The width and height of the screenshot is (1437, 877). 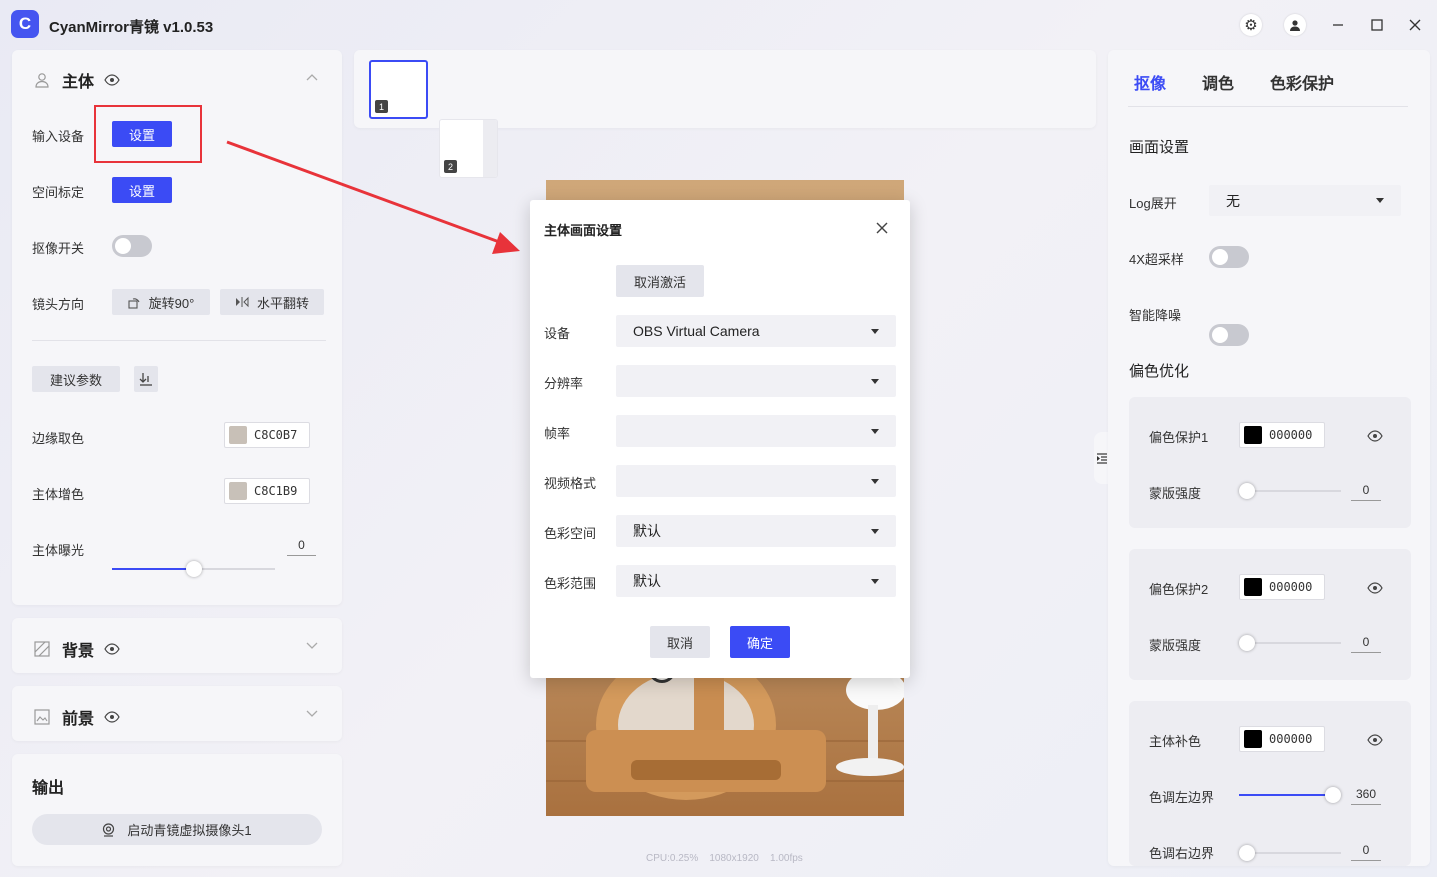 I want to click on protect1-eye-icon, so click(x=1375, y=436).